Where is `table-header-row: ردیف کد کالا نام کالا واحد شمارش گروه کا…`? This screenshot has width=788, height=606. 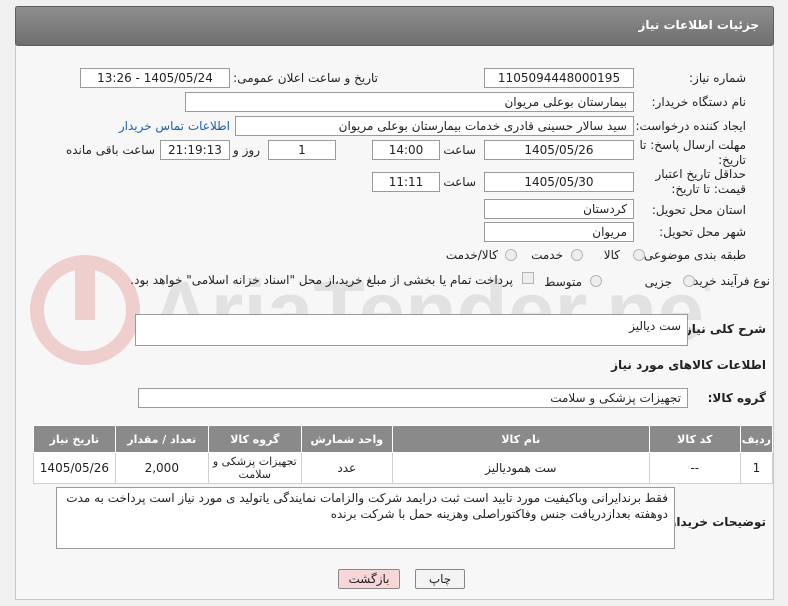
table-header-row: ردیف کد کالا نام کالا واحد شمارش گروه کا… is located at coordinates (403, 439).